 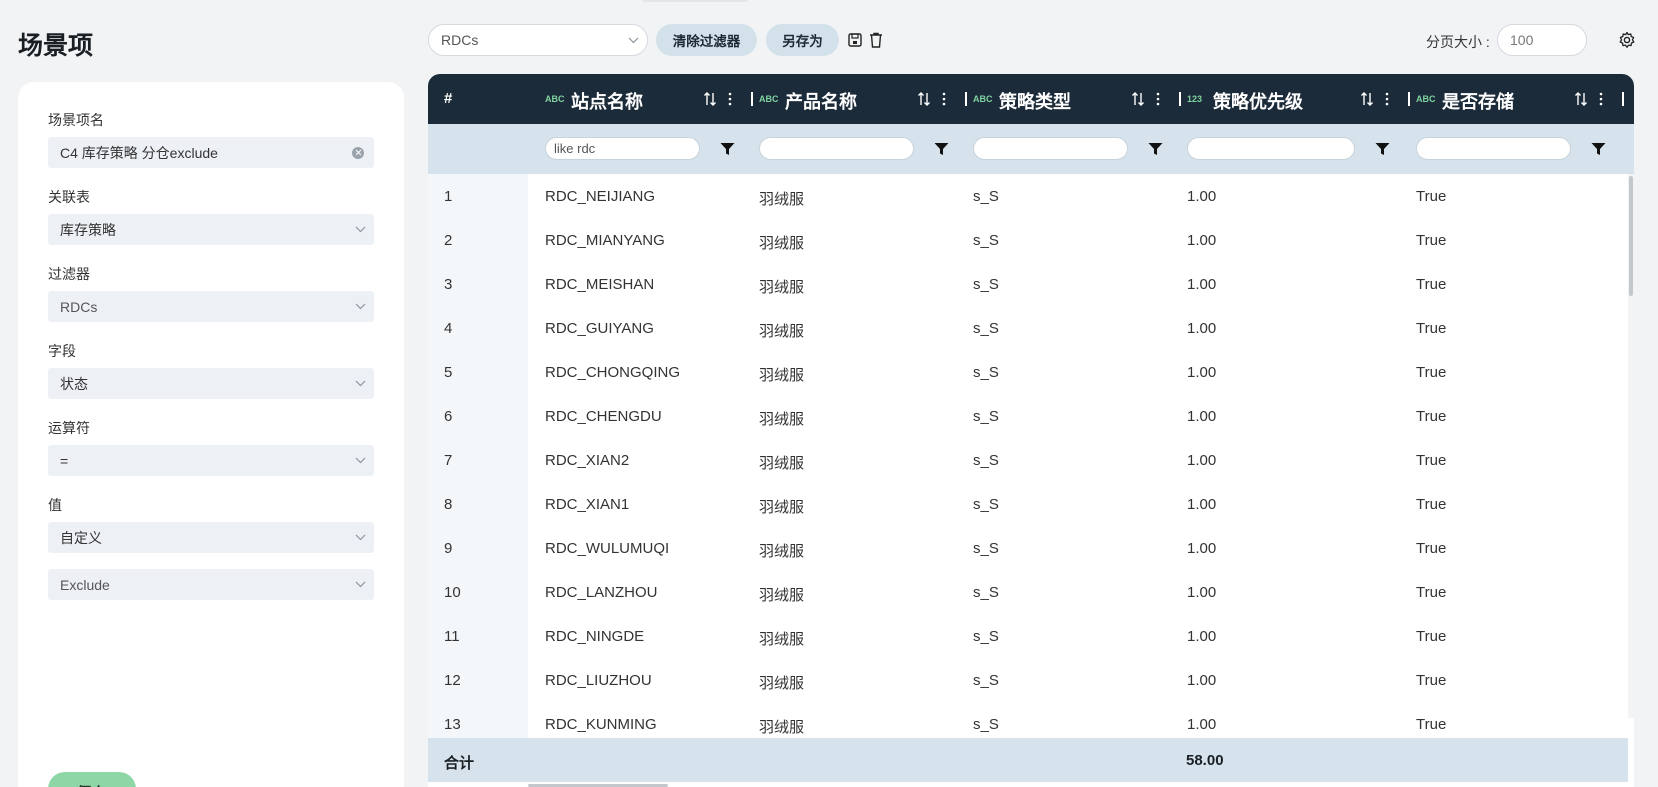 What do you see at coordinates (92, 779) in the screenshot?
I see `save-button: 保存` at bounding box center [92, 779].